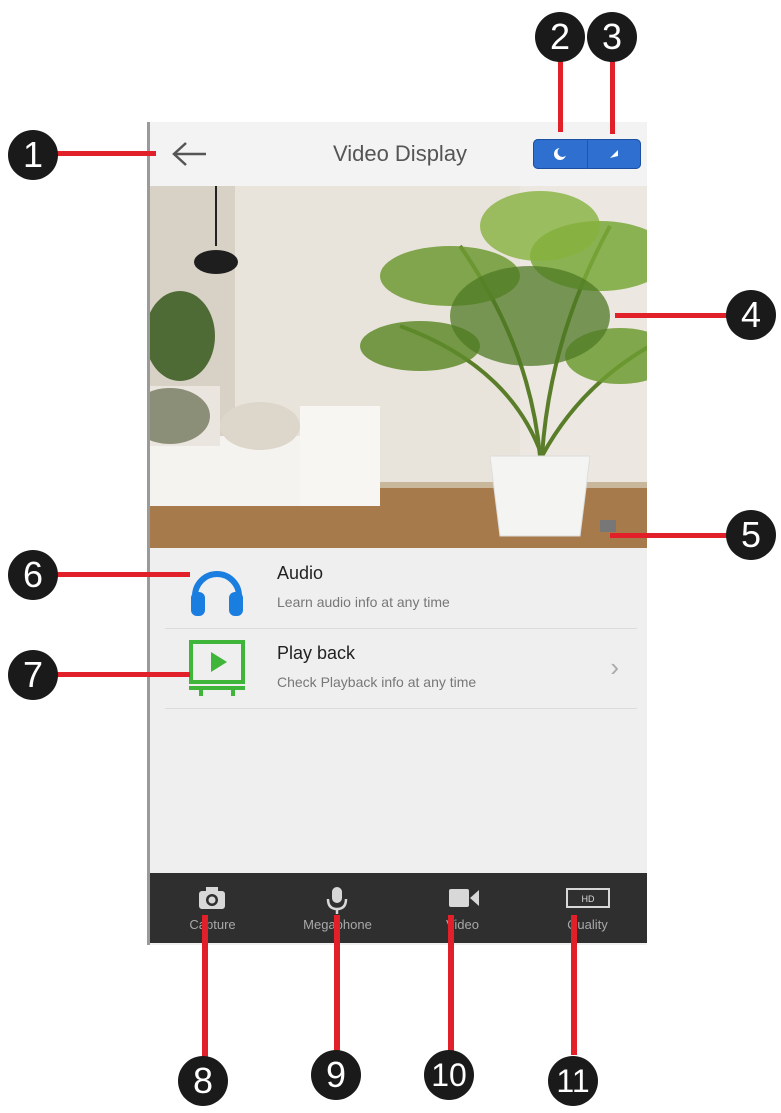  I want to click on chevron-right-icon: ›, so click(614, 667).